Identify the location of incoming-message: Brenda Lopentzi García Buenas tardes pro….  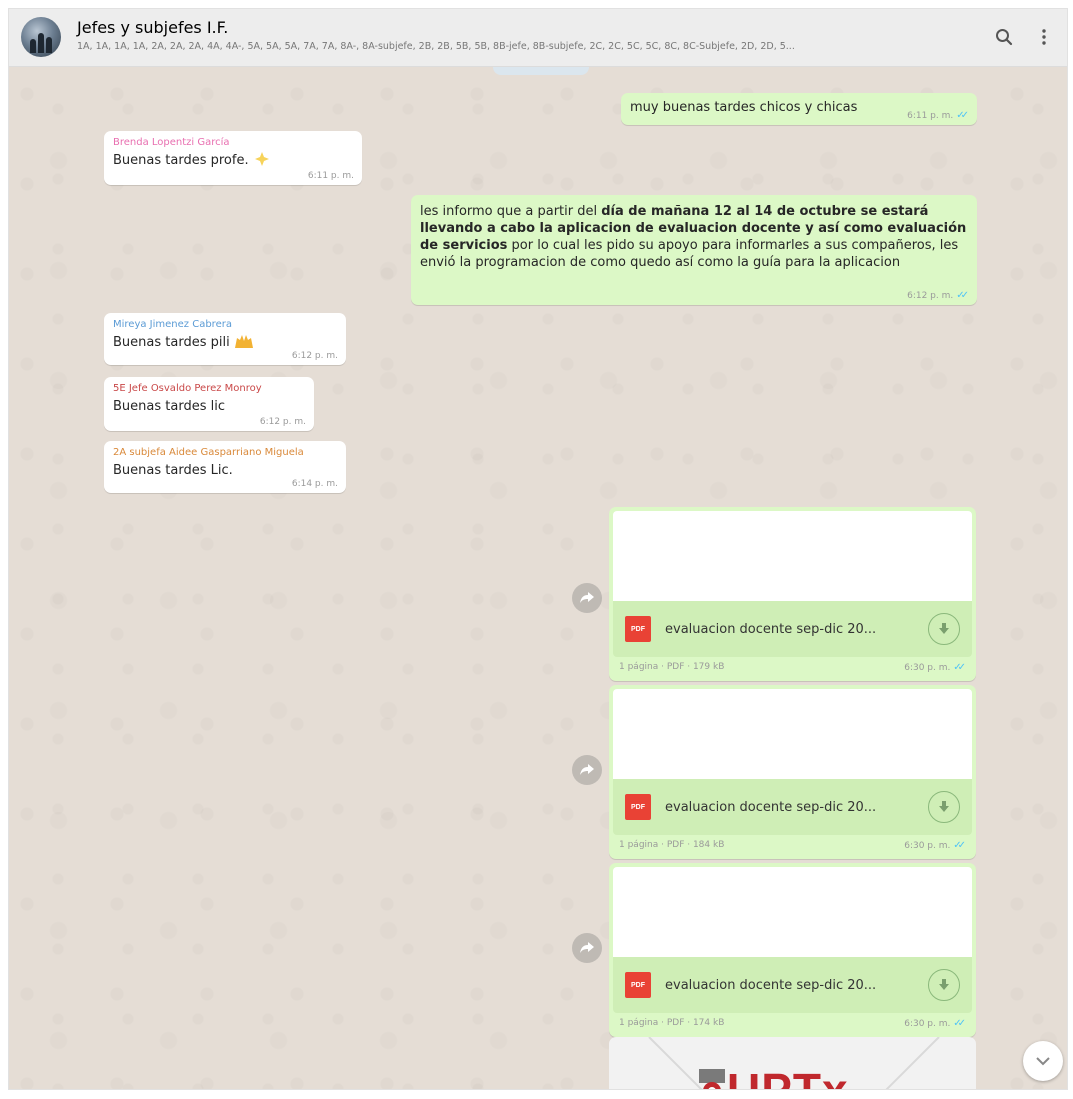
(233, 158).